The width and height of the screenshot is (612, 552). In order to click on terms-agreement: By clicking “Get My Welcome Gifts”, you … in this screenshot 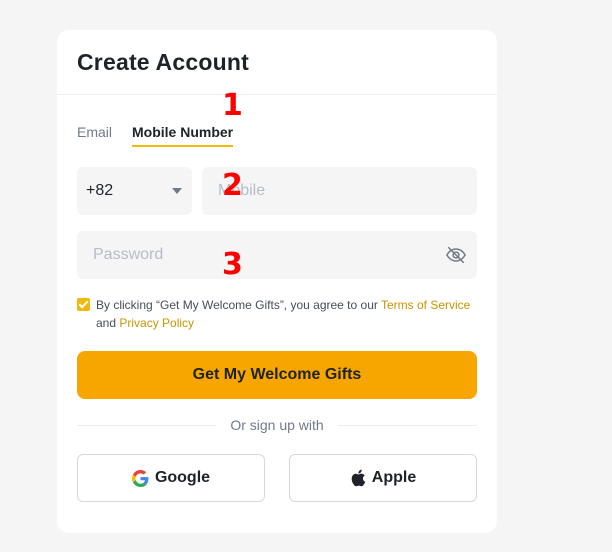, I will do `click(277, 314)`.